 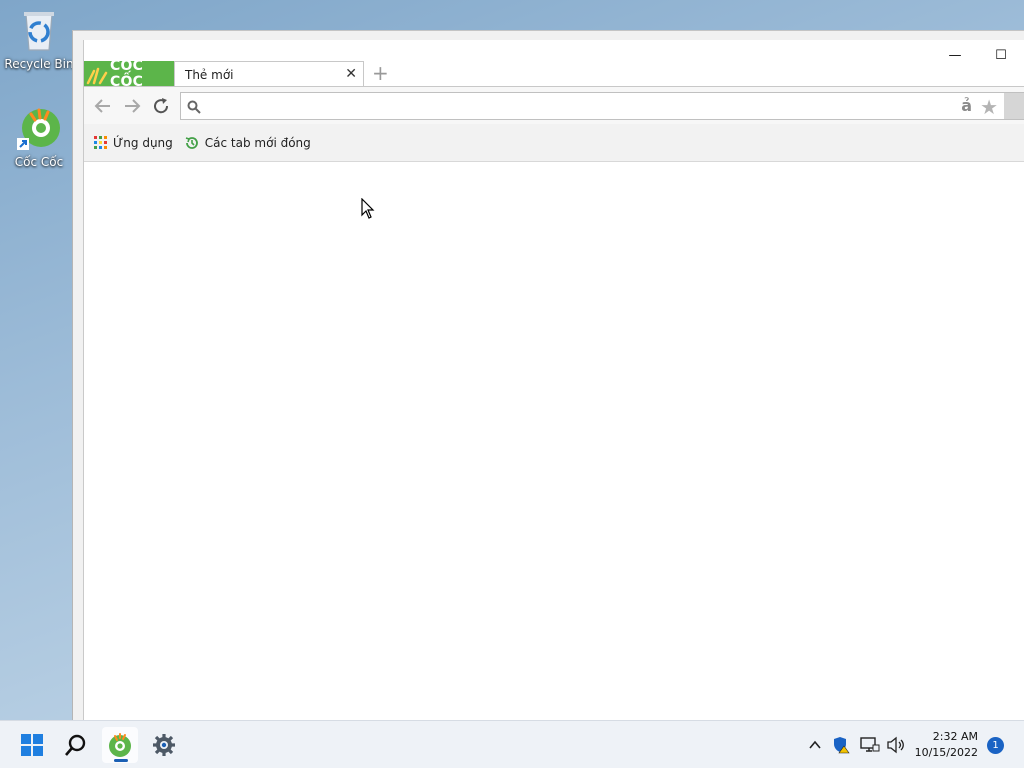 What do you see at coordinates (989, 107) in the screenshot?
I see `bookmark-star-icon: ★` at bounding box center [989, 107].